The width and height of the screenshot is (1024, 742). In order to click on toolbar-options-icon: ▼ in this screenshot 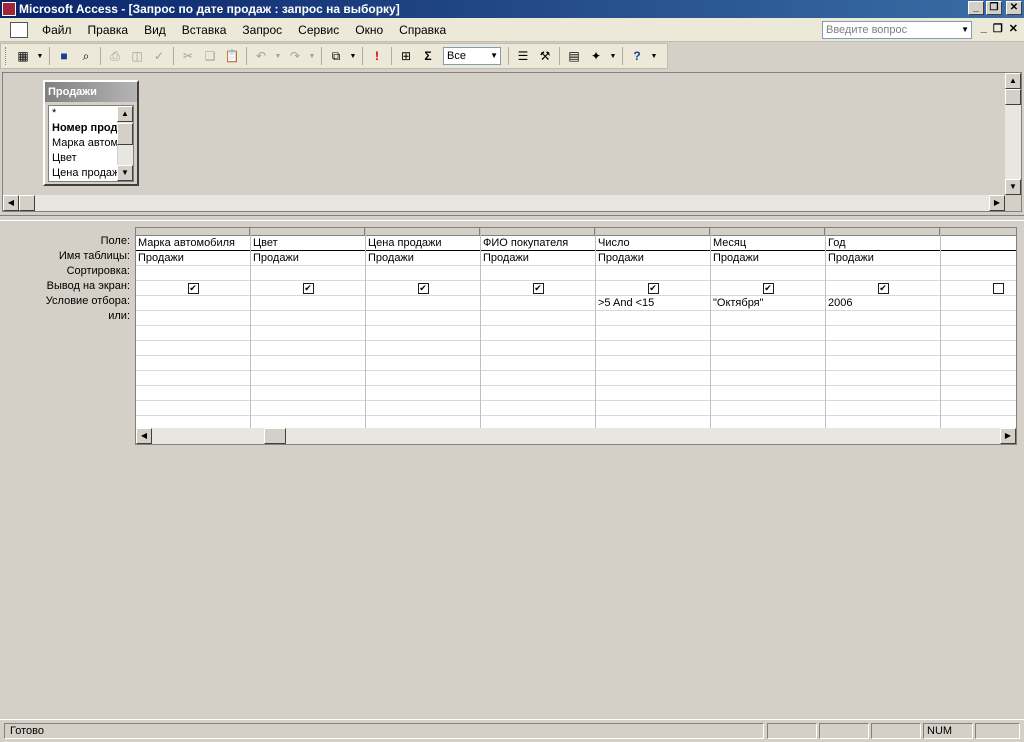, I will do `click(654, 56)`.